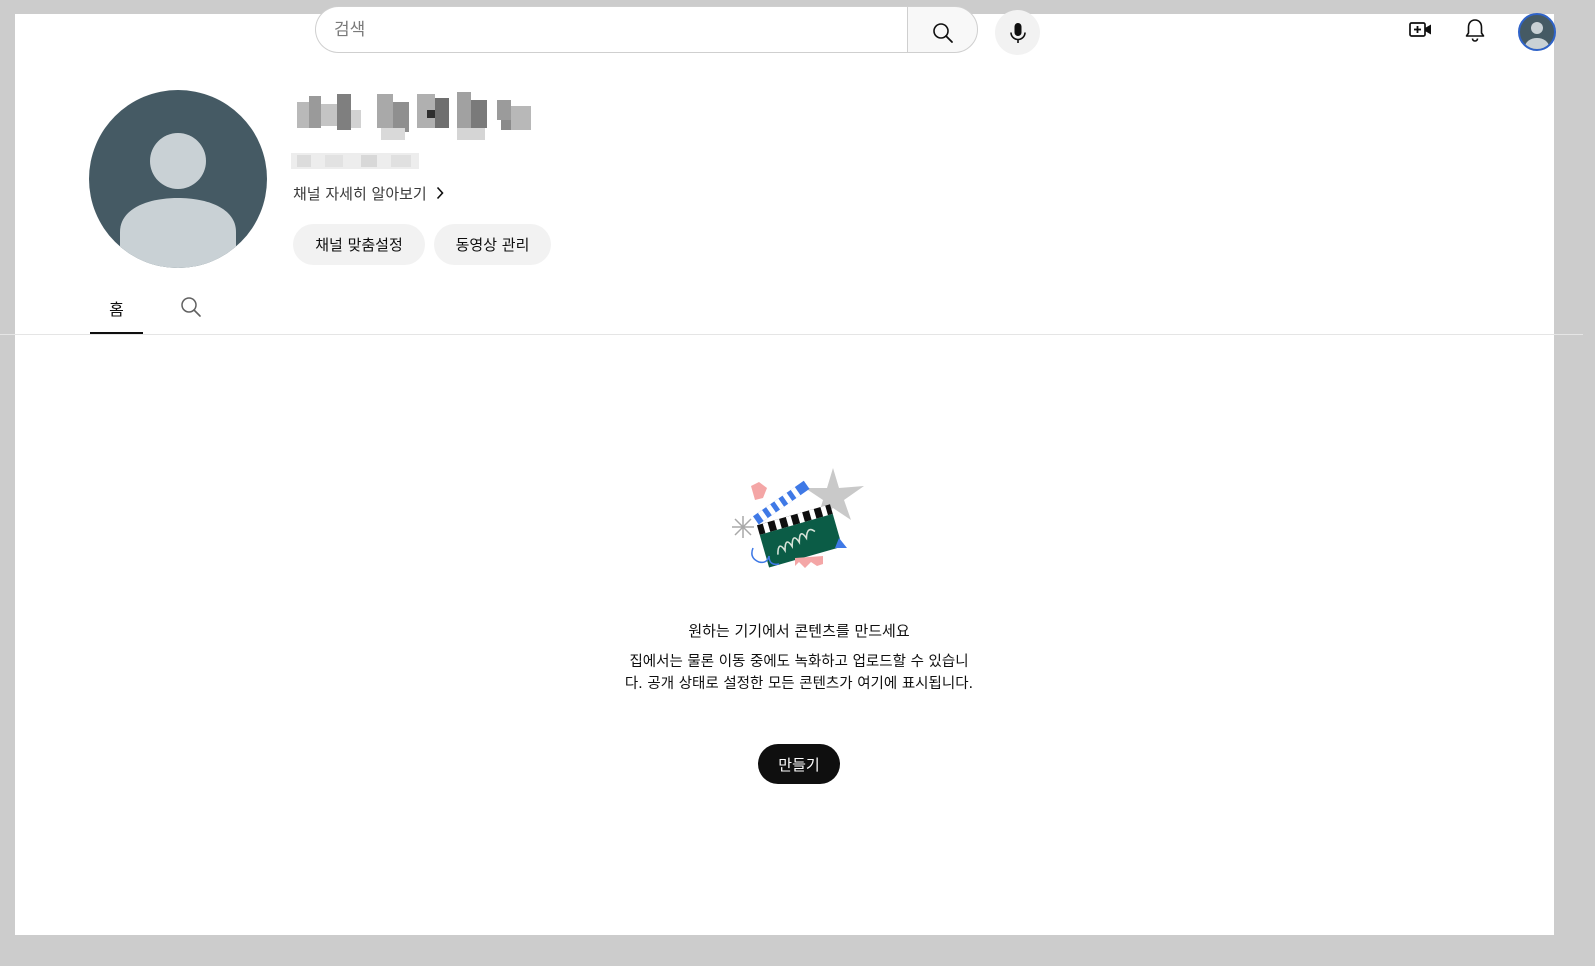  I want to click on create-button: 만들기, so click(799, 764).